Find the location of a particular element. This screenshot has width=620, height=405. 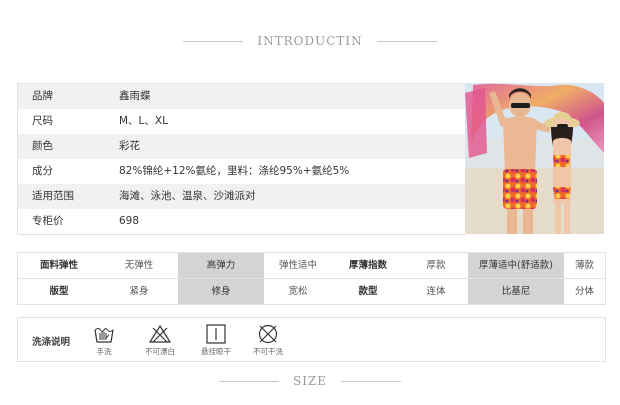

couple-swimwear-image is located at coordinates (534, 158).